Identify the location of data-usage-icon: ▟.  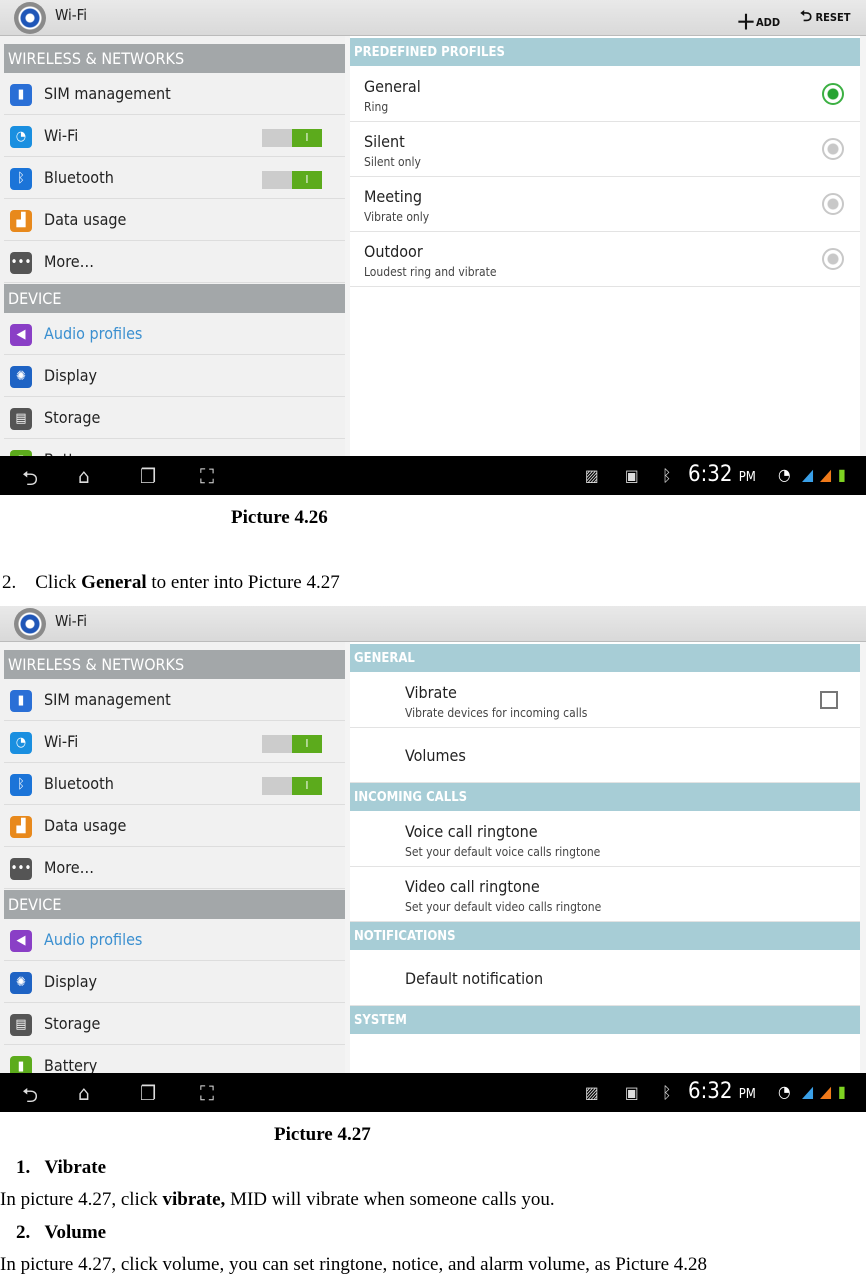
(21, 221).